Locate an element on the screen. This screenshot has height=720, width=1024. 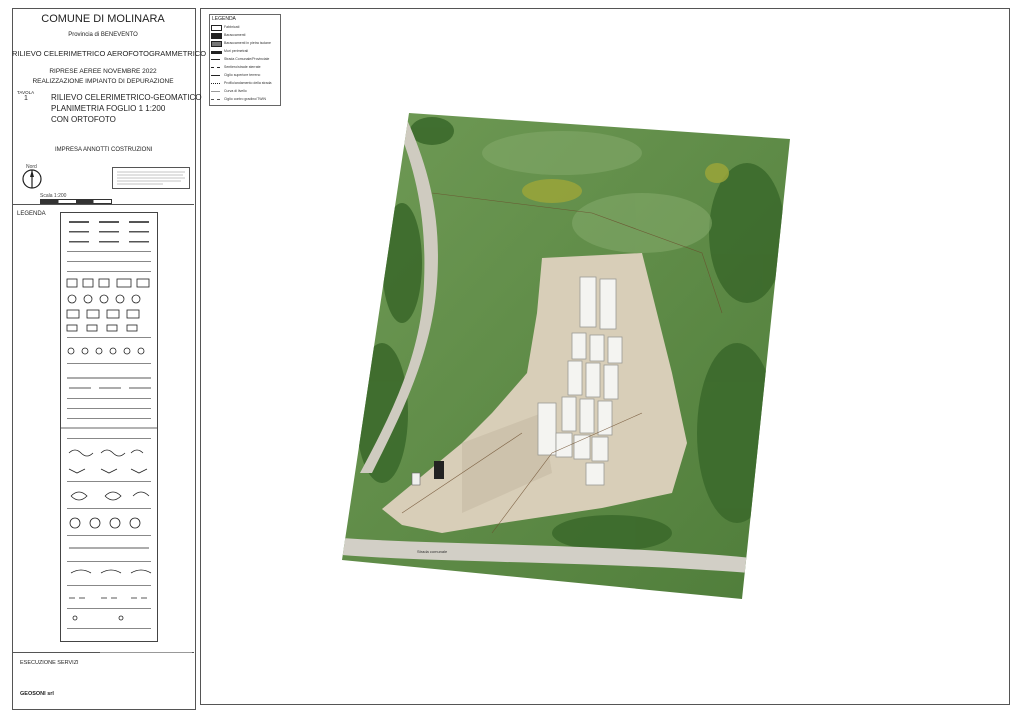
legend-item-fabbricati: Fabbricati is located at coordinates (245, 28).